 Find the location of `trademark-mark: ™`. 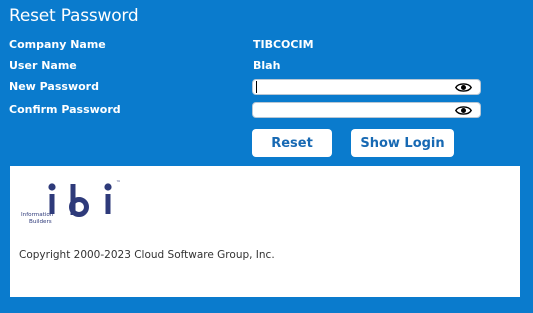

trademark-mark: ™ is located at coordinates (118, 183).